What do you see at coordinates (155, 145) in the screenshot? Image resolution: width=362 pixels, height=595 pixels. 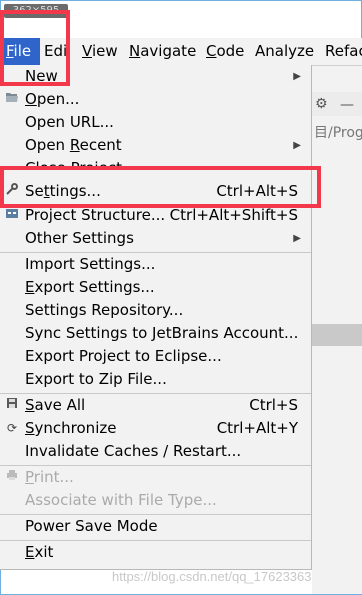 I see `menu-item-open-recent: Open Recent ▶` at bounding box center [155, 145].